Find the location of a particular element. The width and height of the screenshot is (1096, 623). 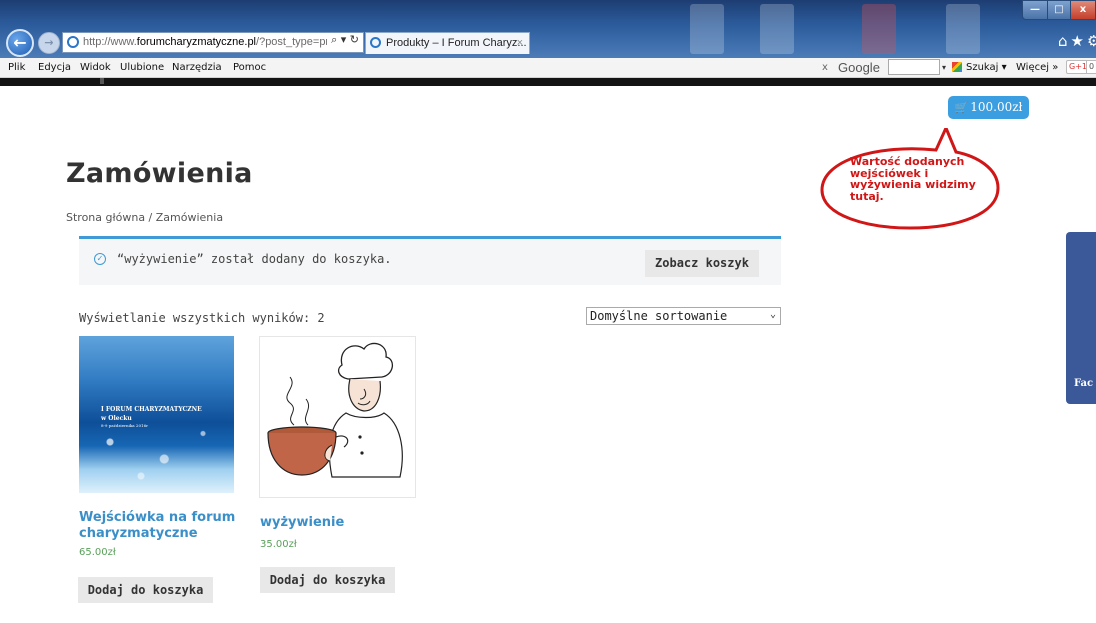

facebook-tab-label: Fac is located at coordinates (1084, 383).